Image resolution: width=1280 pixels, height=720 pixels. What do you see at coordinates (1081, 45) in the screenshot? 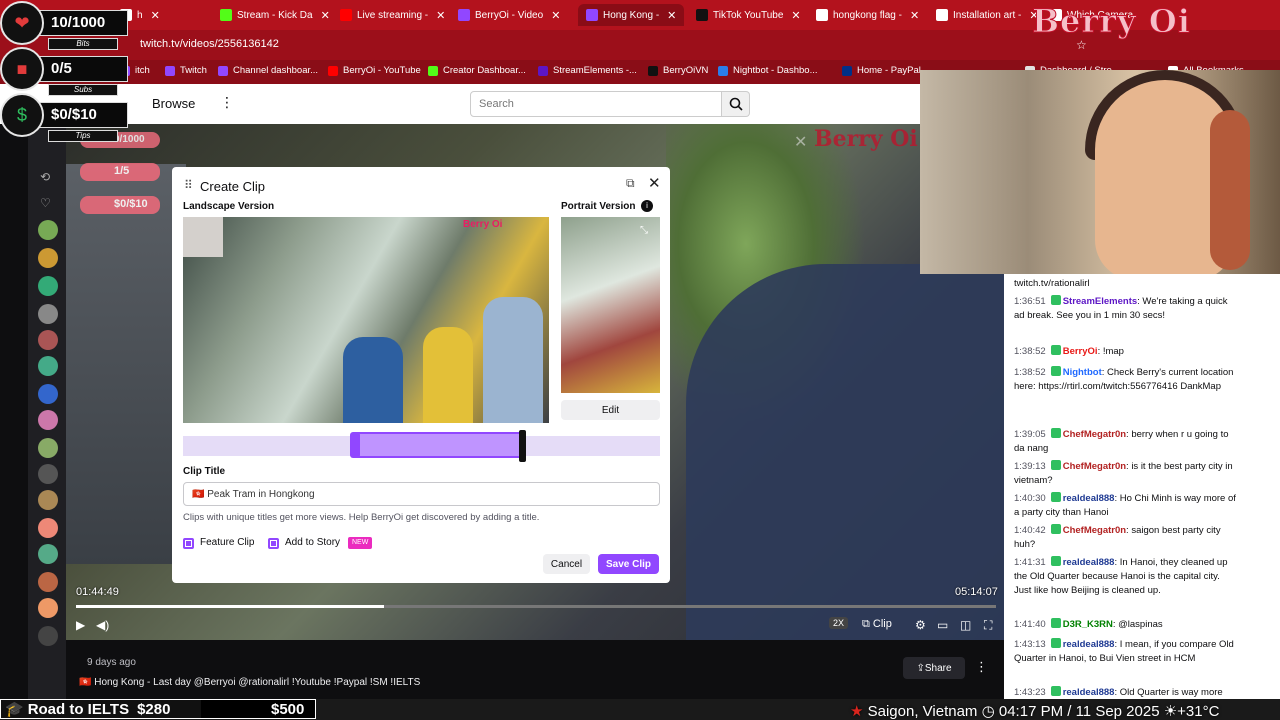
I see `bookmark-star-icon: ☆` at bounding box center [1081, 45].